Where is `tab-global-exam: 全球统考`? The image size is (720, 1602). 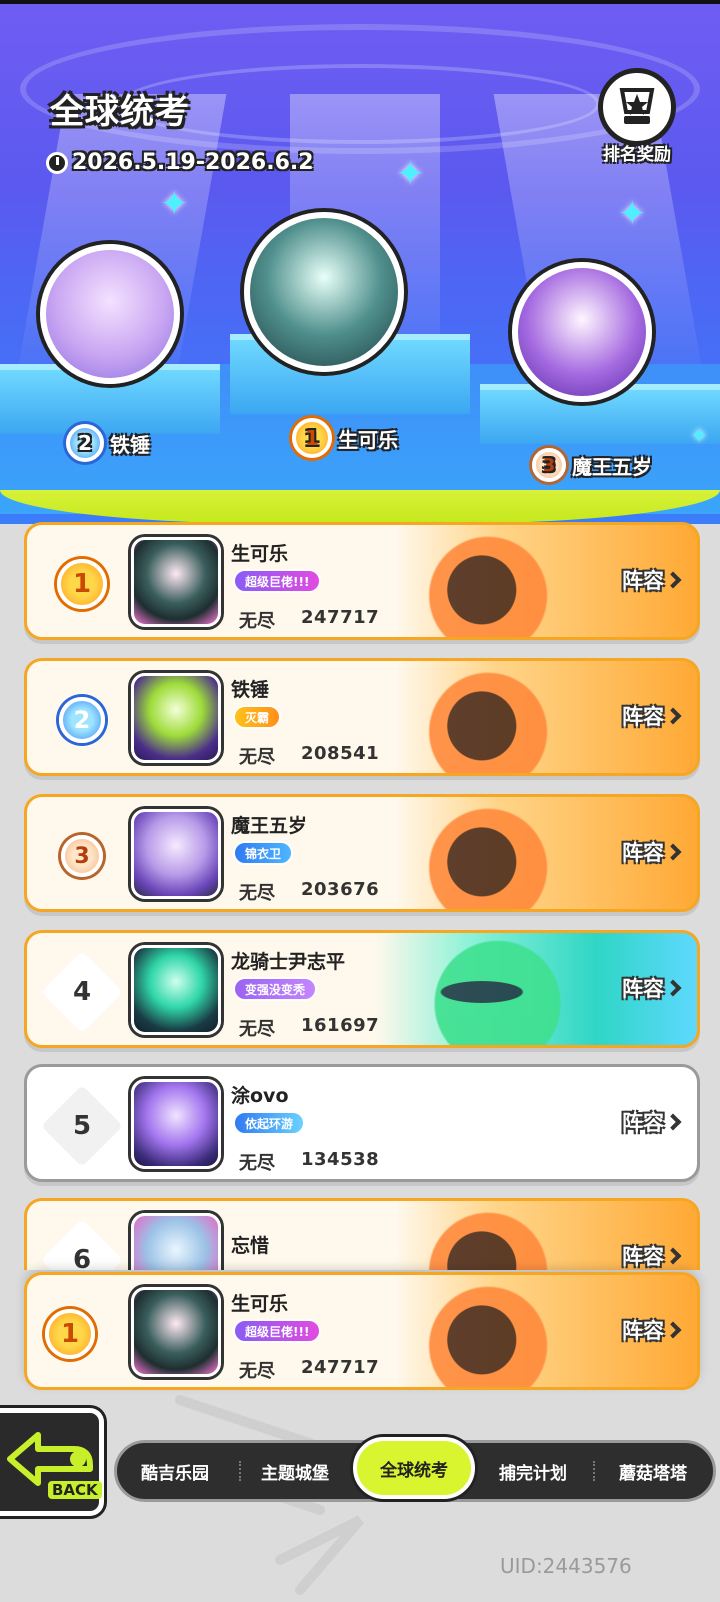
tab-global-exam: 全球统考 is located at coordinates (414, 1468).